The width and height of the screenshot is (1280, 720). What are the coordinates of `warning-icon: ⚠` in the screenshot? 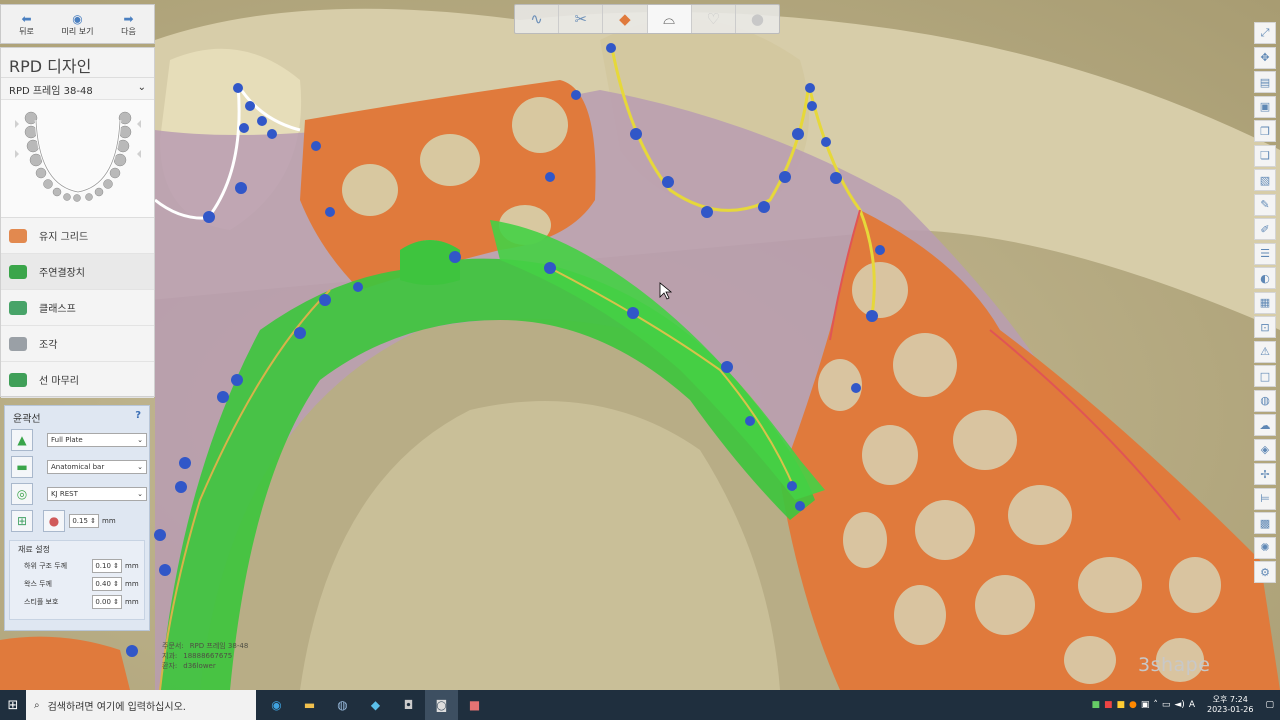 It's located at (1265, 351).